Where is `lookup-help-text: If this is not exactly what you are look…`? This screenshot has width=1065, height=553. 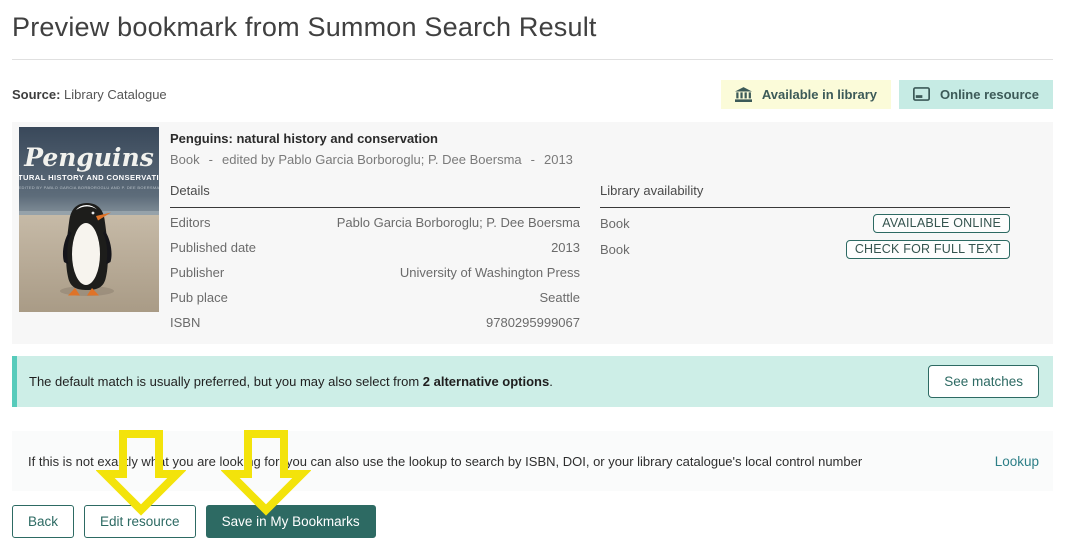
lookup-help-text: If this is not exactly what you are look… is located at coordinates (445, 461).